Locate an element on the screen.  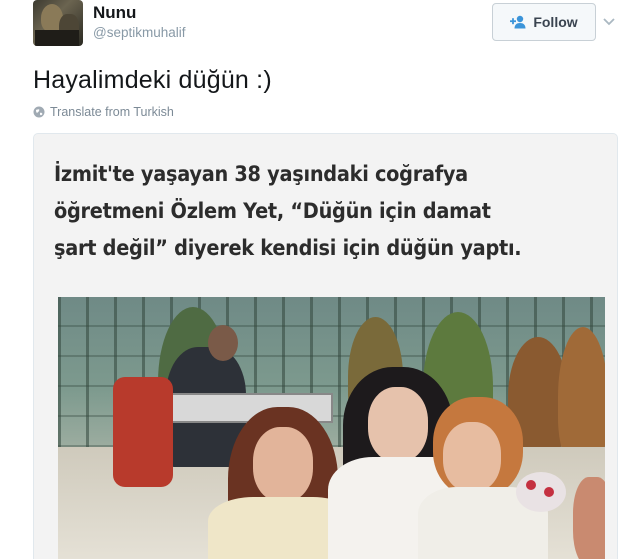
headline-line: öğretmeni Özlem Yet, “Düğün için damat is located at coordinates (272, 211).